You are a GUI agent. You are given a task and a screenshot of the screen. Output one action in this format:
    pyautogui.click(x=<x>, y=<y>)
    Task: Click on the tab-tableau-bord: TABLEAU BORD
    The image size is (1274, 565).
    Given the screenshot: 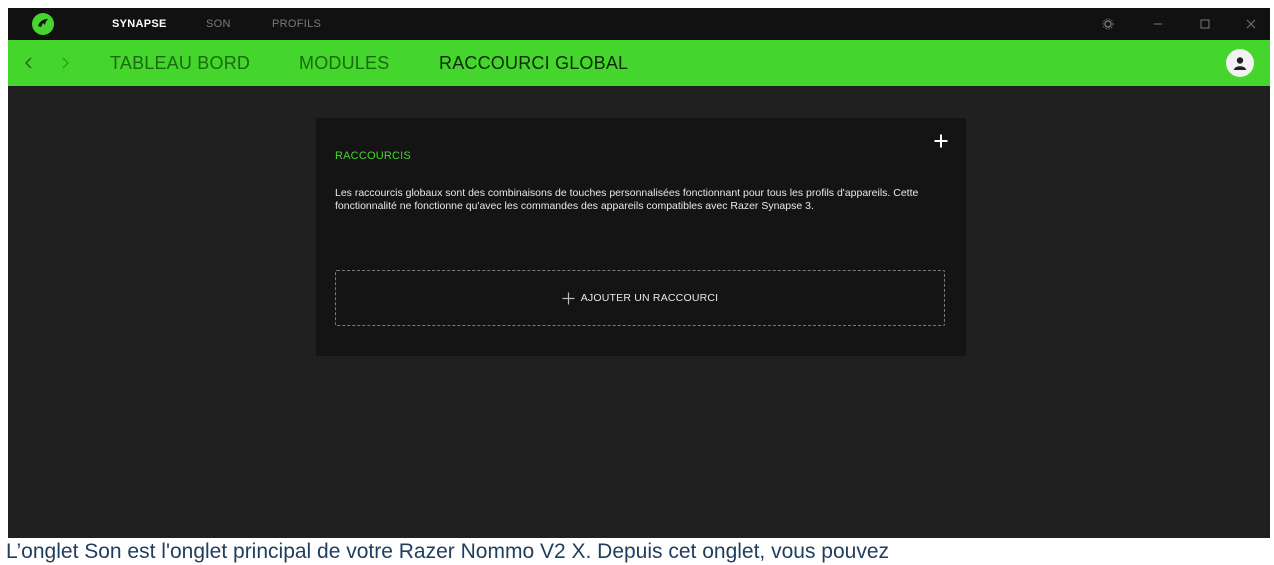 What is the action you would take?
    pyautogui.click(x=180, y=63)
    